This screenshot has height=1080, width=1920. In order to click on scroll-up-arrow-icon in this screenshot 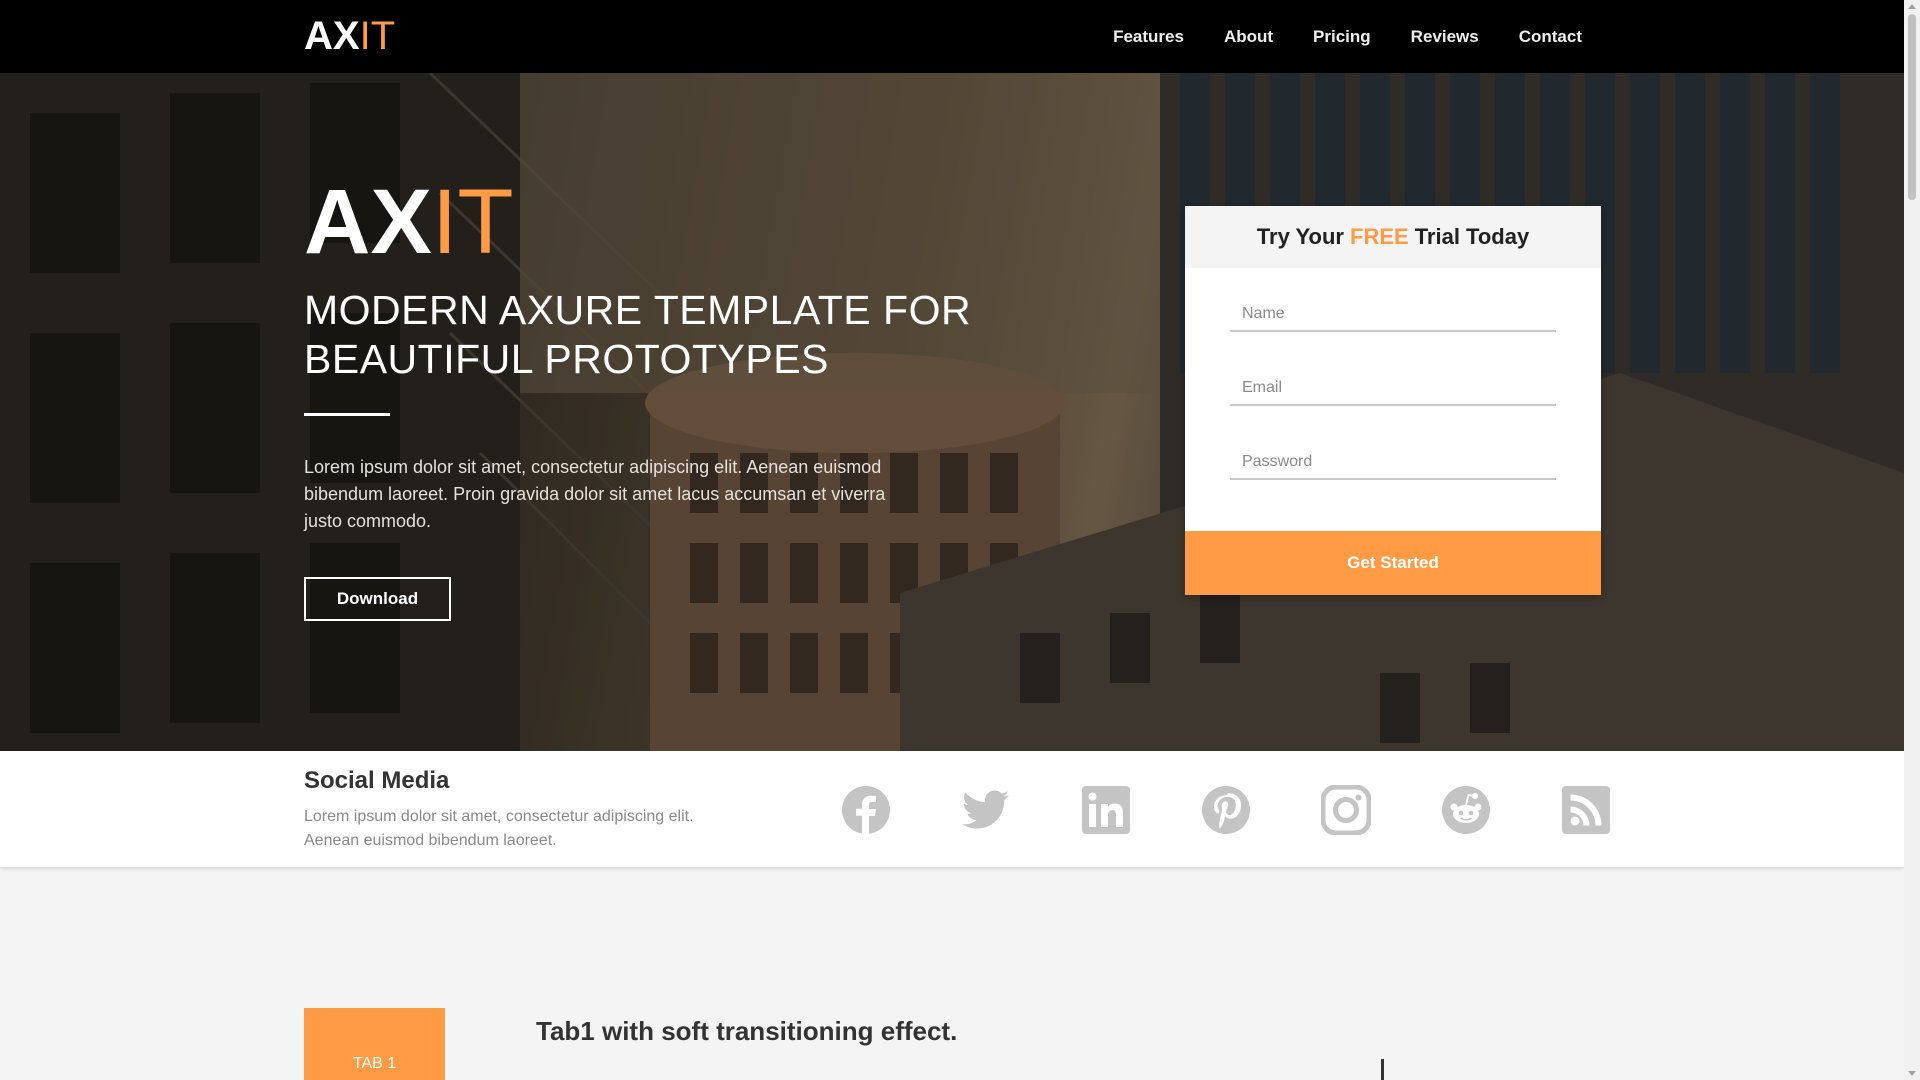, I will do `click(1912, 6)`.